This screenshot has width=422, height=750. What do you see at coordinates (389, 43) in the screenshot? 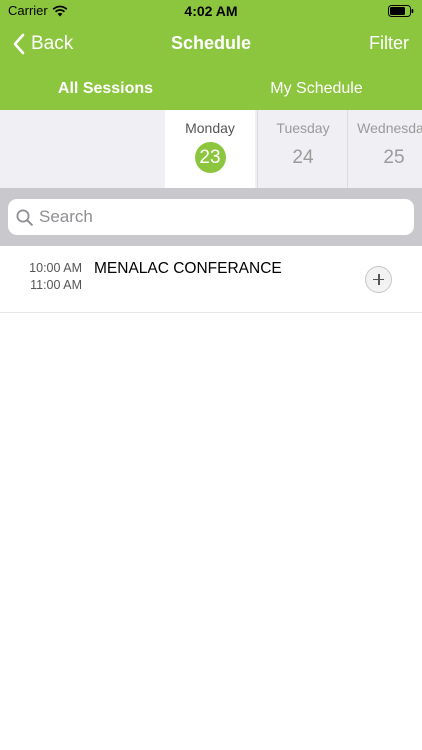
I see `filter-button: Filter` at bounding box center [389, 43].